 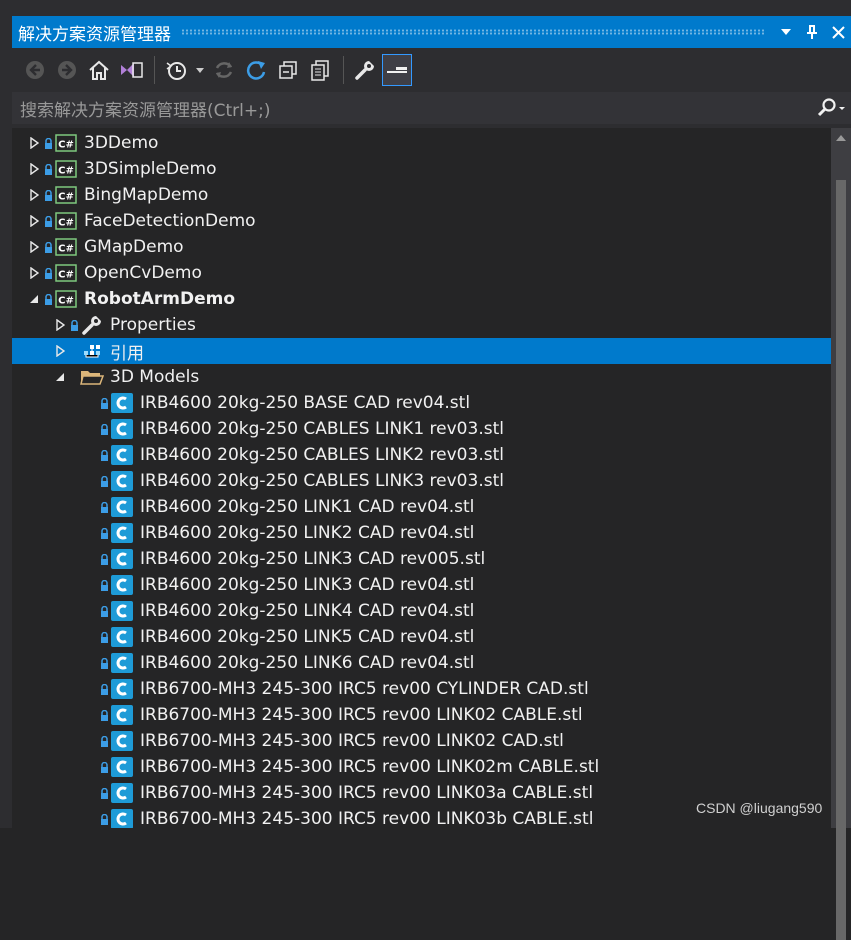 What do you see at coordinates (160, 299) in the screenshot?
I see `tree-item-label: RobotArmDemo` at bounding box center [160, 299].